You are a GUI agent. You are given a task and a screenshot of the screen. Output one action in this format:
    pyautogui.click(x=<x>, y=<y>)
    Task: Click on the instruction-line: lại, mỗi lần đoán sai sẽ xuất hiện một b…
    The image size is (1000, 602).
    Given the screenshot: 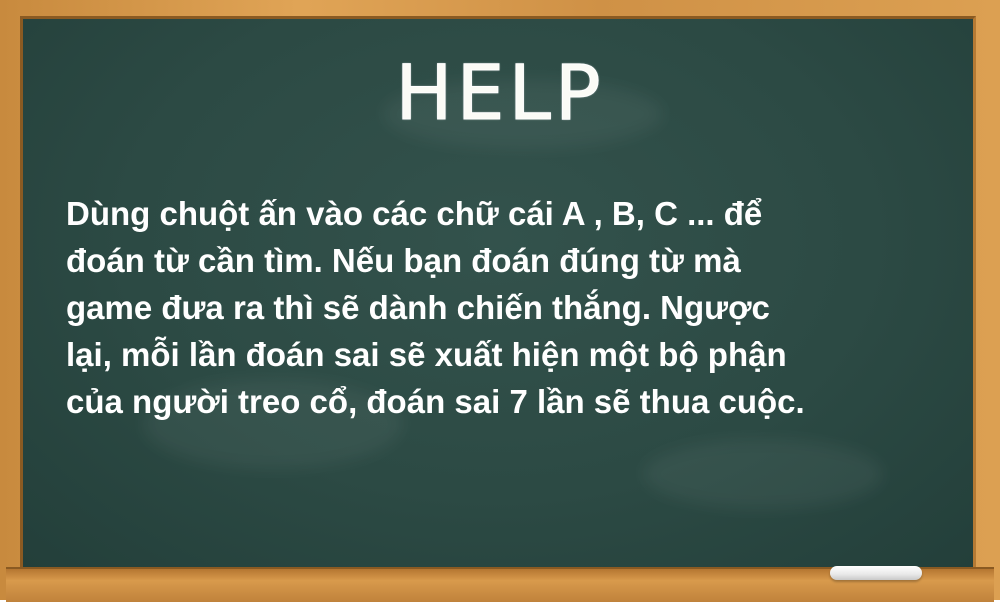 What is the action you would take?
    pyautogui.click(x=426, y=354)
    